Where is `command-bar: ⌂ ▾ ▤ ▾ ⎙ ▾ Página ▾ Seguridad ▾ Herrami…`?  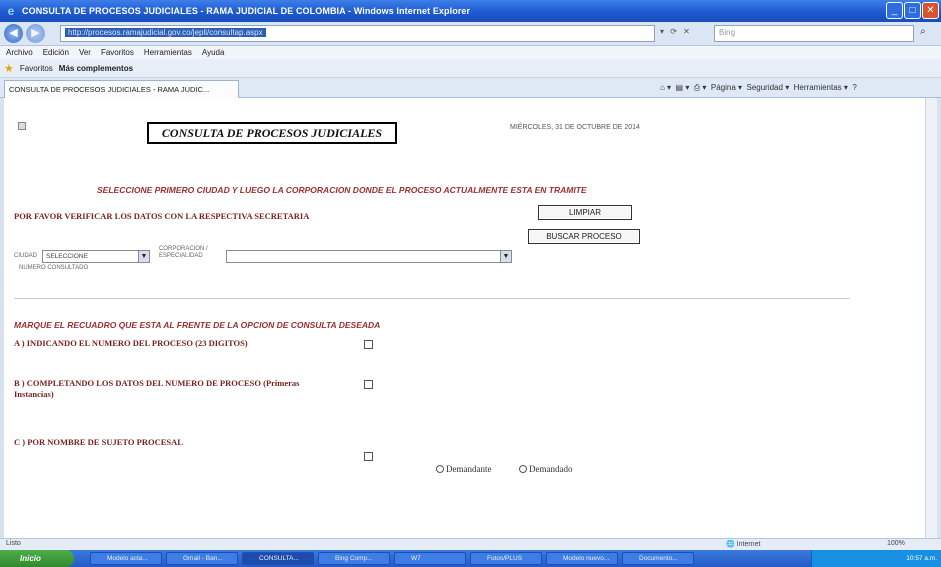 command-bar: ⌂ ▾ ▤ ▾ ⎙ ▾ Página ▾ Seguridad ▾ Herrami… is located at coordinates (758, 87).